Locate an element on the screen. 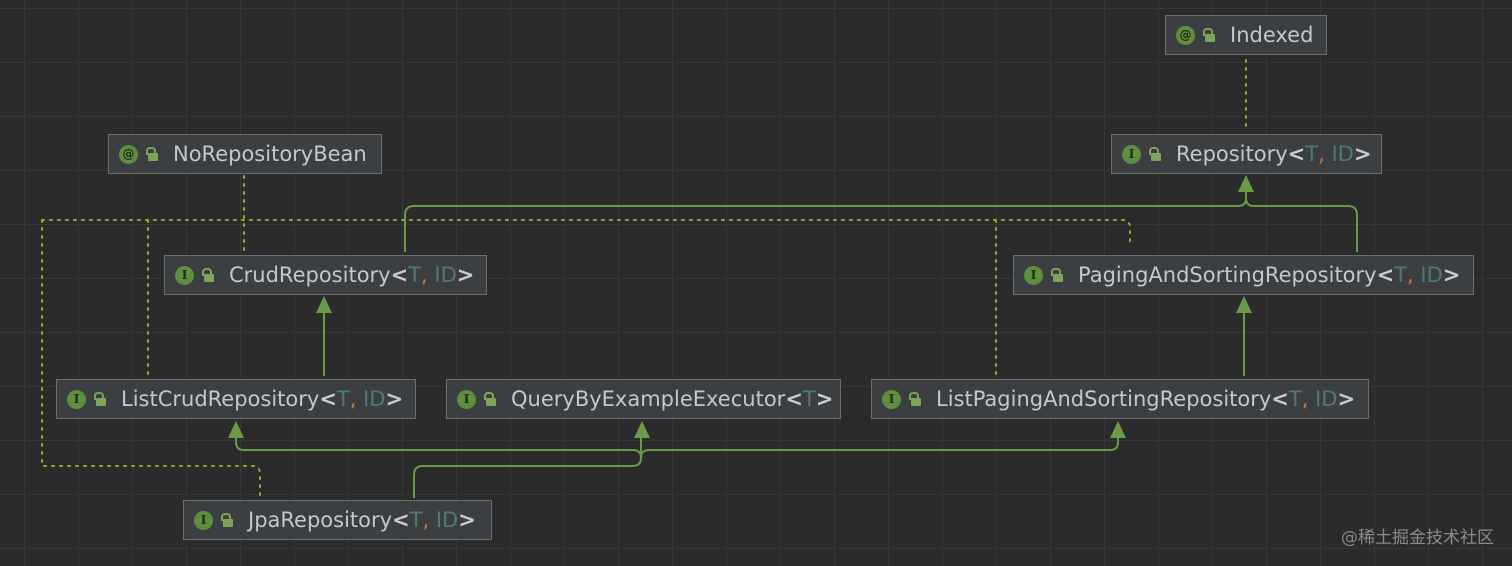  node-list-crud-repository: I ListCrudRepository < T, ID > is located at coordinates (236, 399).